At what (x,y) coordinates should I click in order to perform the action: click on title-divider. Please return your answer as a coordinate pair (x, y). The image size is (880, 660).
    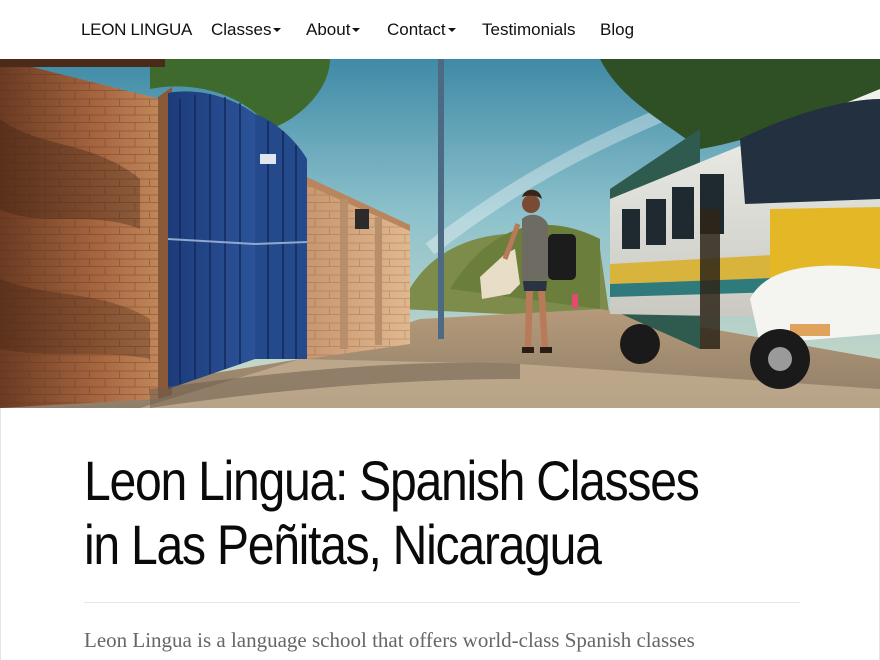
    Looking at the image, I should click on (442, 602).